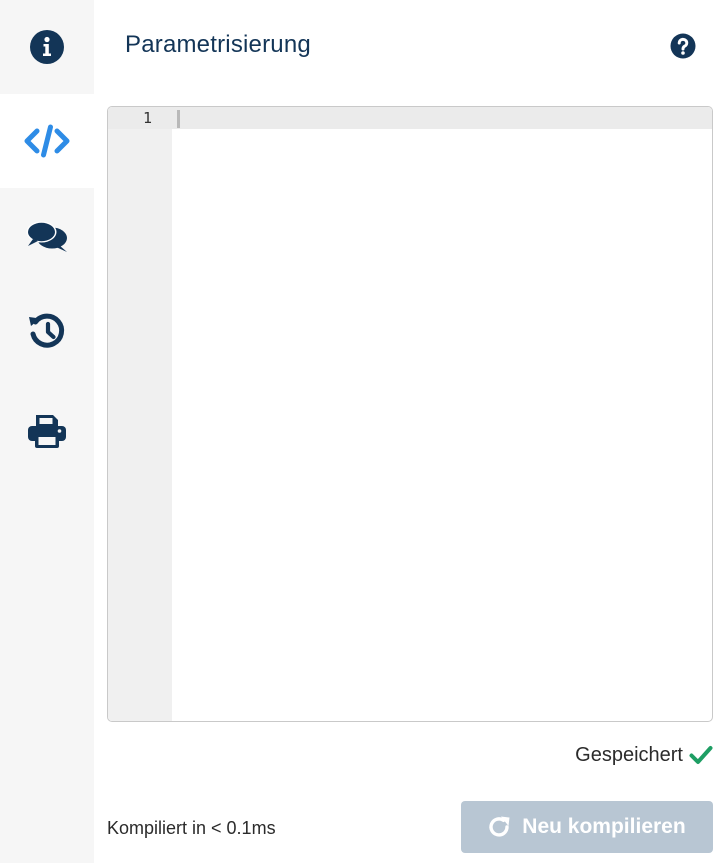  I want to click on info-circle-icon, so click(47, 47).